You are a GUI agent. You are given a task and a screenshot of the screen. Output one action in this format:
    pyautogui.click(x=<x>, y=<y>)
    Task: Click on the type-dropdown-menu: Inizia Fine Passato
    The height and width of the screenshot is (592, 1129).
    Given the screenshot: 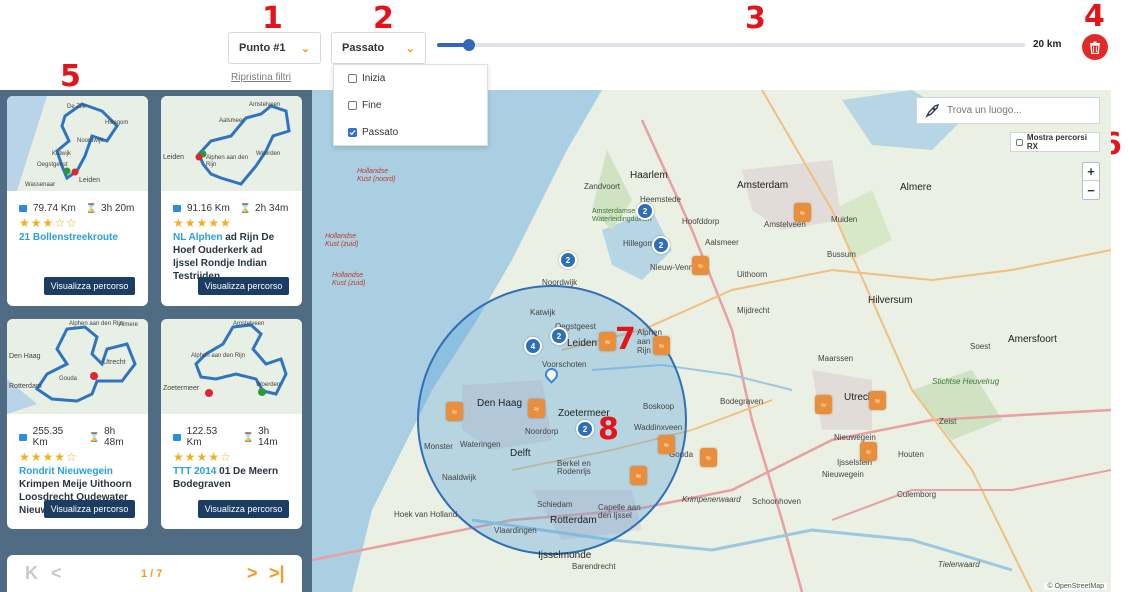 What is the action you would take?
    pyautogui.click(x=410, y=105)
    